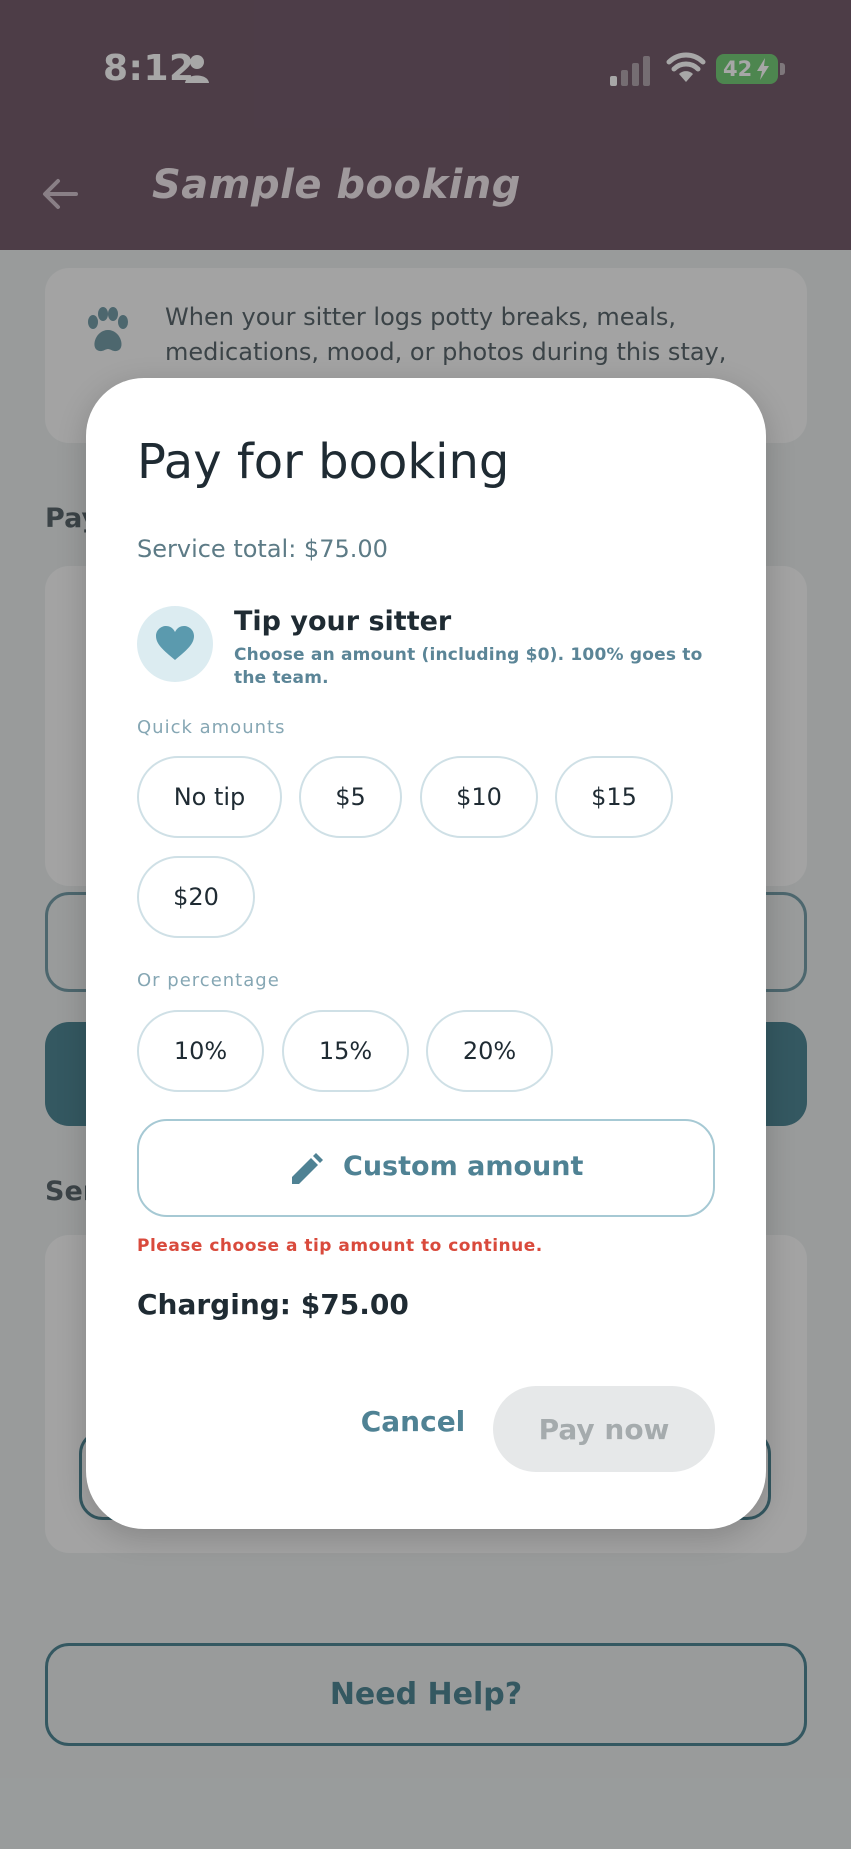 The image size is (851, 1849). I want to click on tip-error-message: Please choose a tip amount to continue., so click(340, 1246).